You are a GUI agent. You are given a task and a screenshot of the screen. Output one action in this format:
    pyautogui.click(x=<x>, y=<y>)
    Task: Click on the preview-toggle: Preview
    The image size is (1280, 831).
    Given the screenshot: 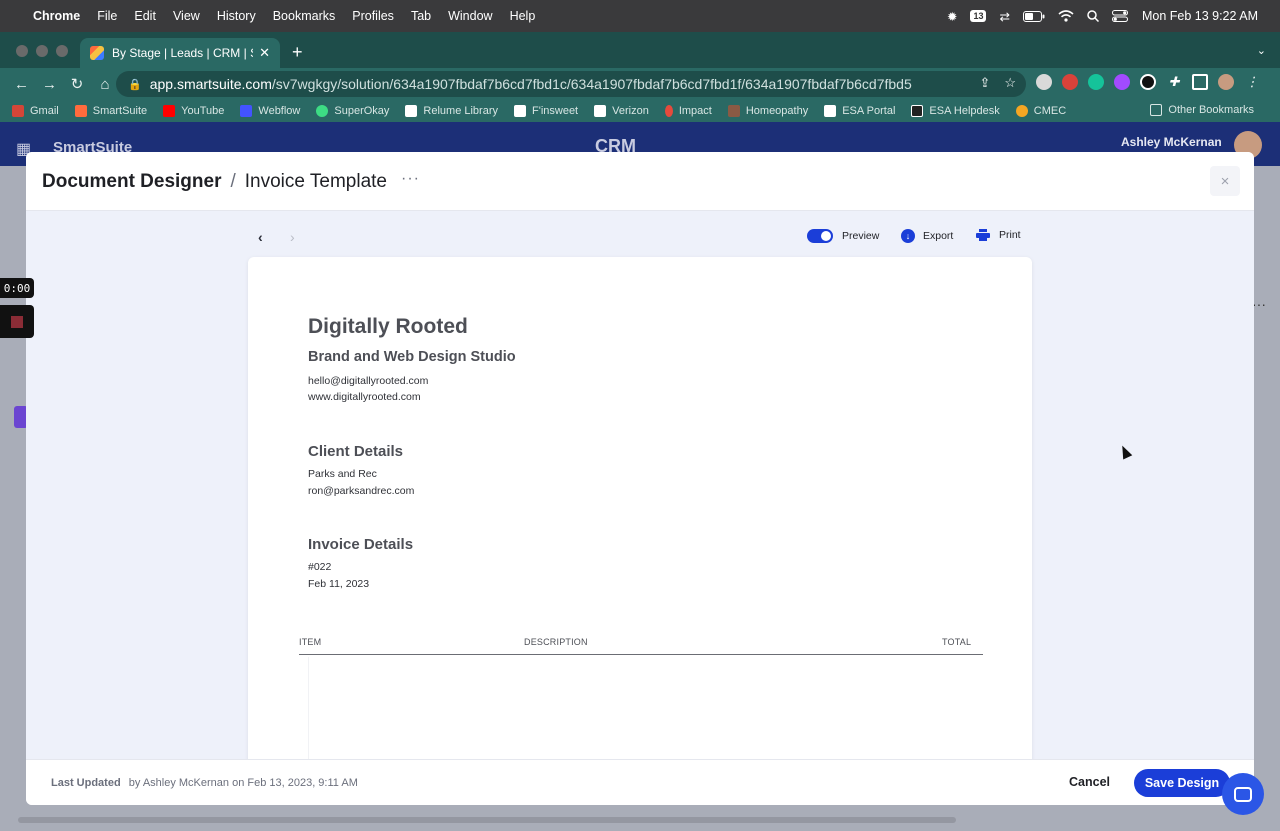 What is the action you would take?
    pyautogui.click(x=843, y=236)
    